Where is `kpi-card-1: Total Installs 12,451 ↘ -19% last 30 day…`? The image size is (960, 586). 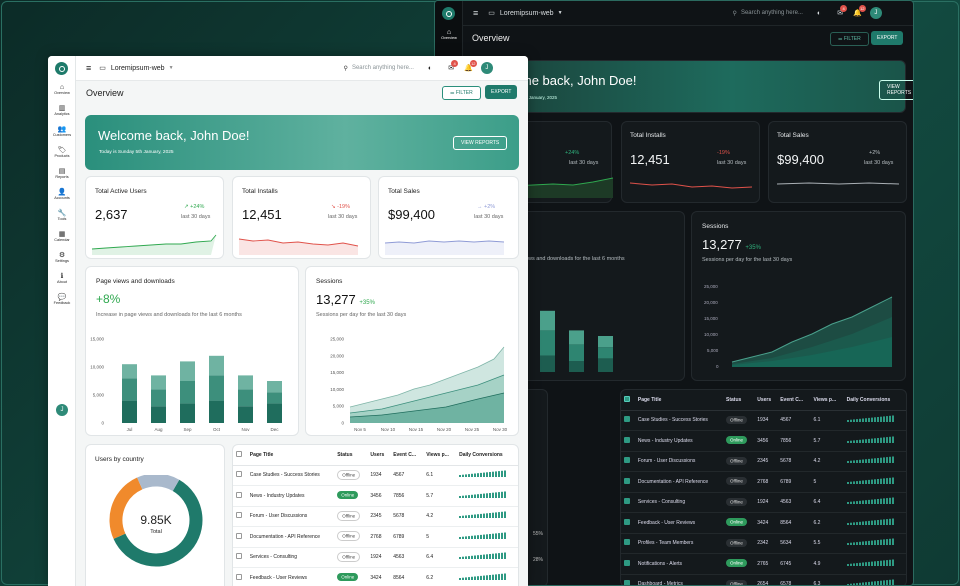
kpi-card-1: Total Installs 12,451 ↘ -19% last 30 day… is located at coordinates (301, 217).